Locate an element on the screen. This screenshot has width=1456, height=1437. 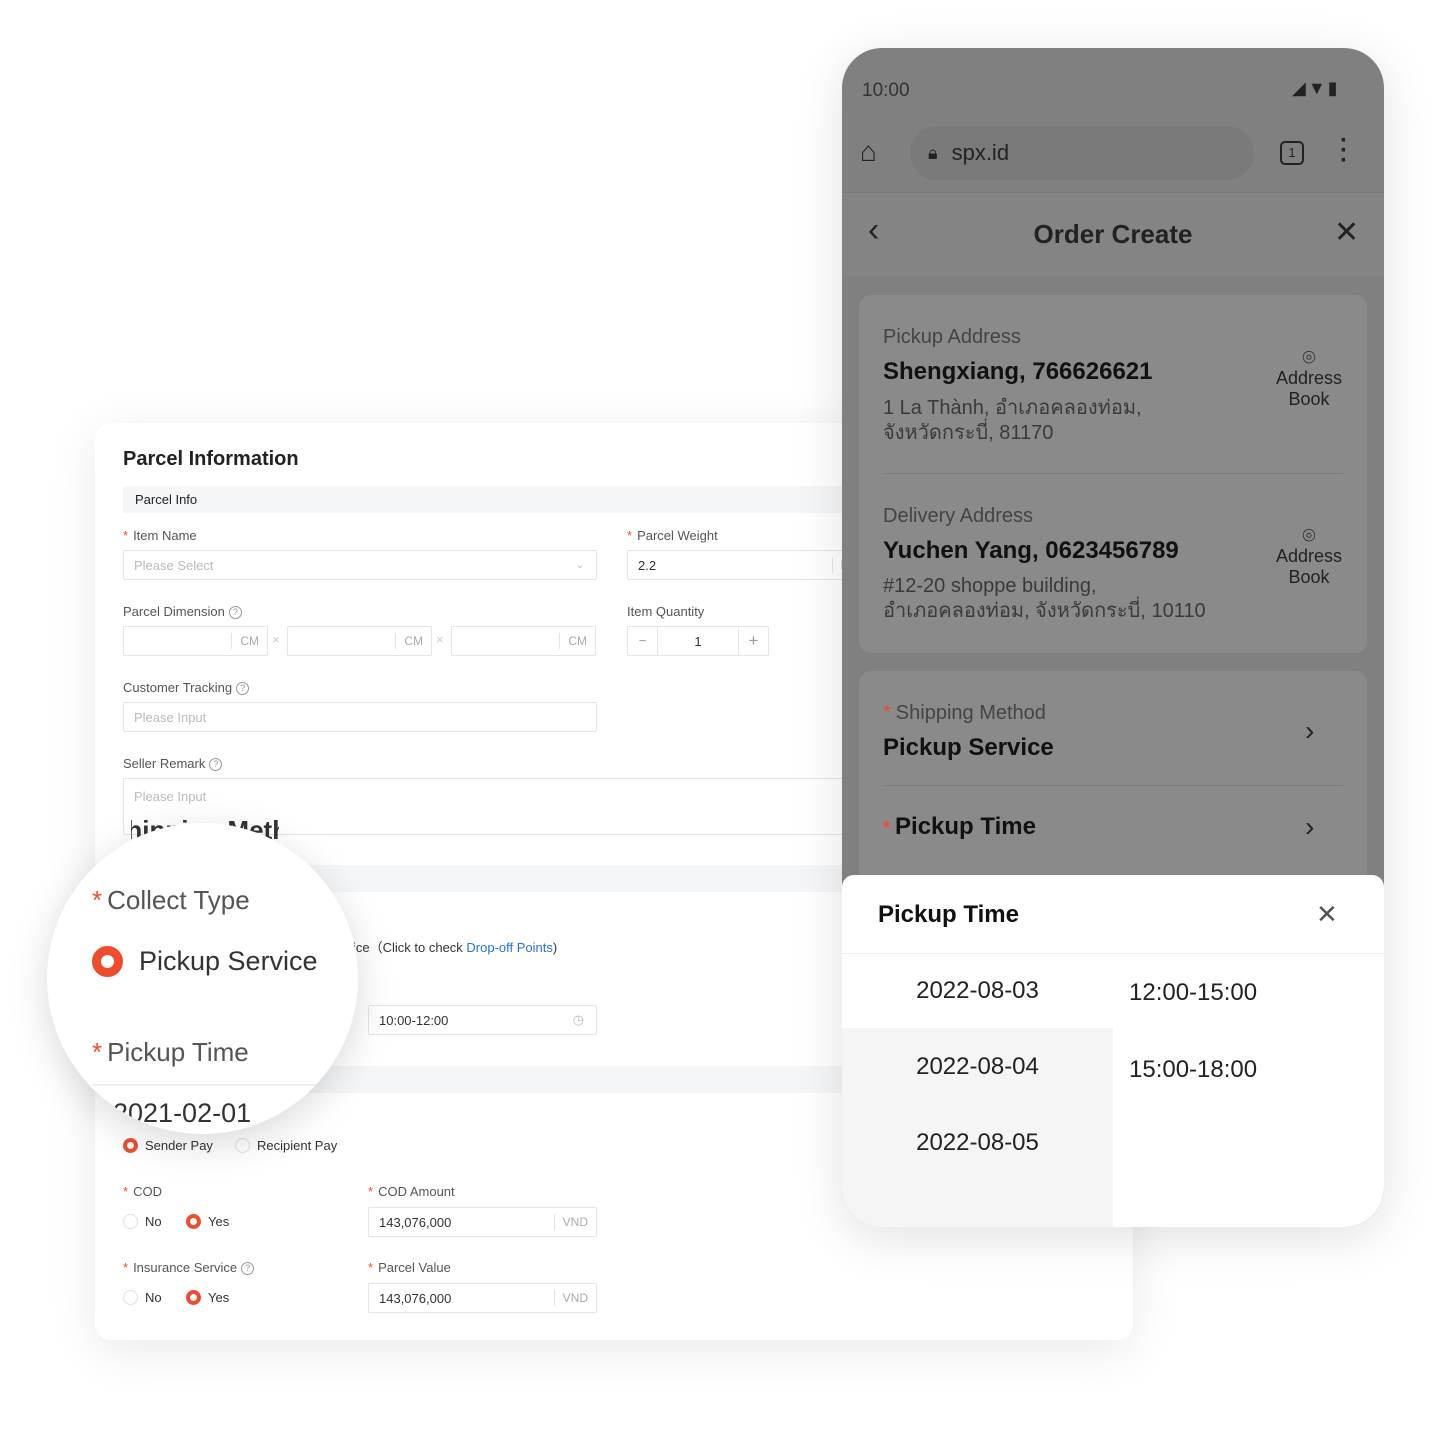
decrement-button: − is located at coordinates (643, 641).